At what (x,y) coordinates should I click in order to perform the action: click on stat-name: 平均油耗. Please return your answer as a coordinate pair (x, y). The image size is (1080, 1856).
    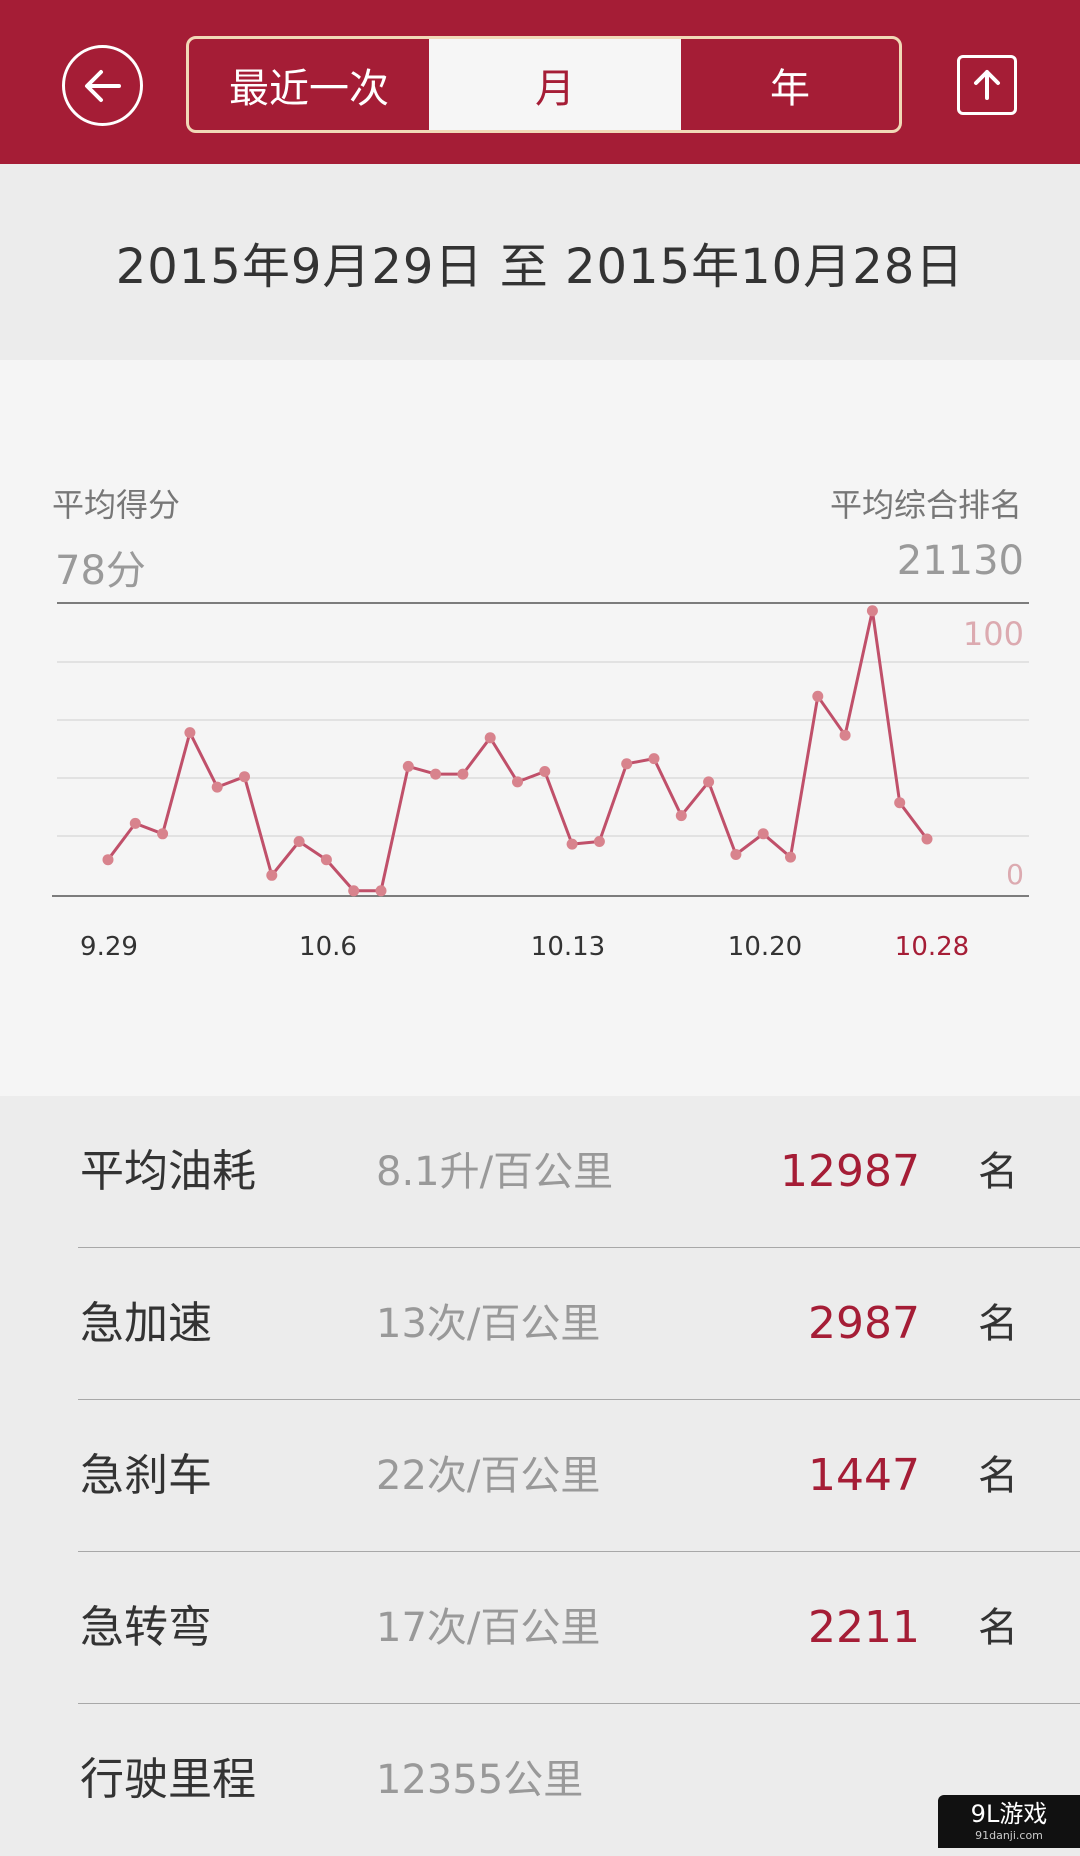
    Looking at the image, I should click on (168, 1171).